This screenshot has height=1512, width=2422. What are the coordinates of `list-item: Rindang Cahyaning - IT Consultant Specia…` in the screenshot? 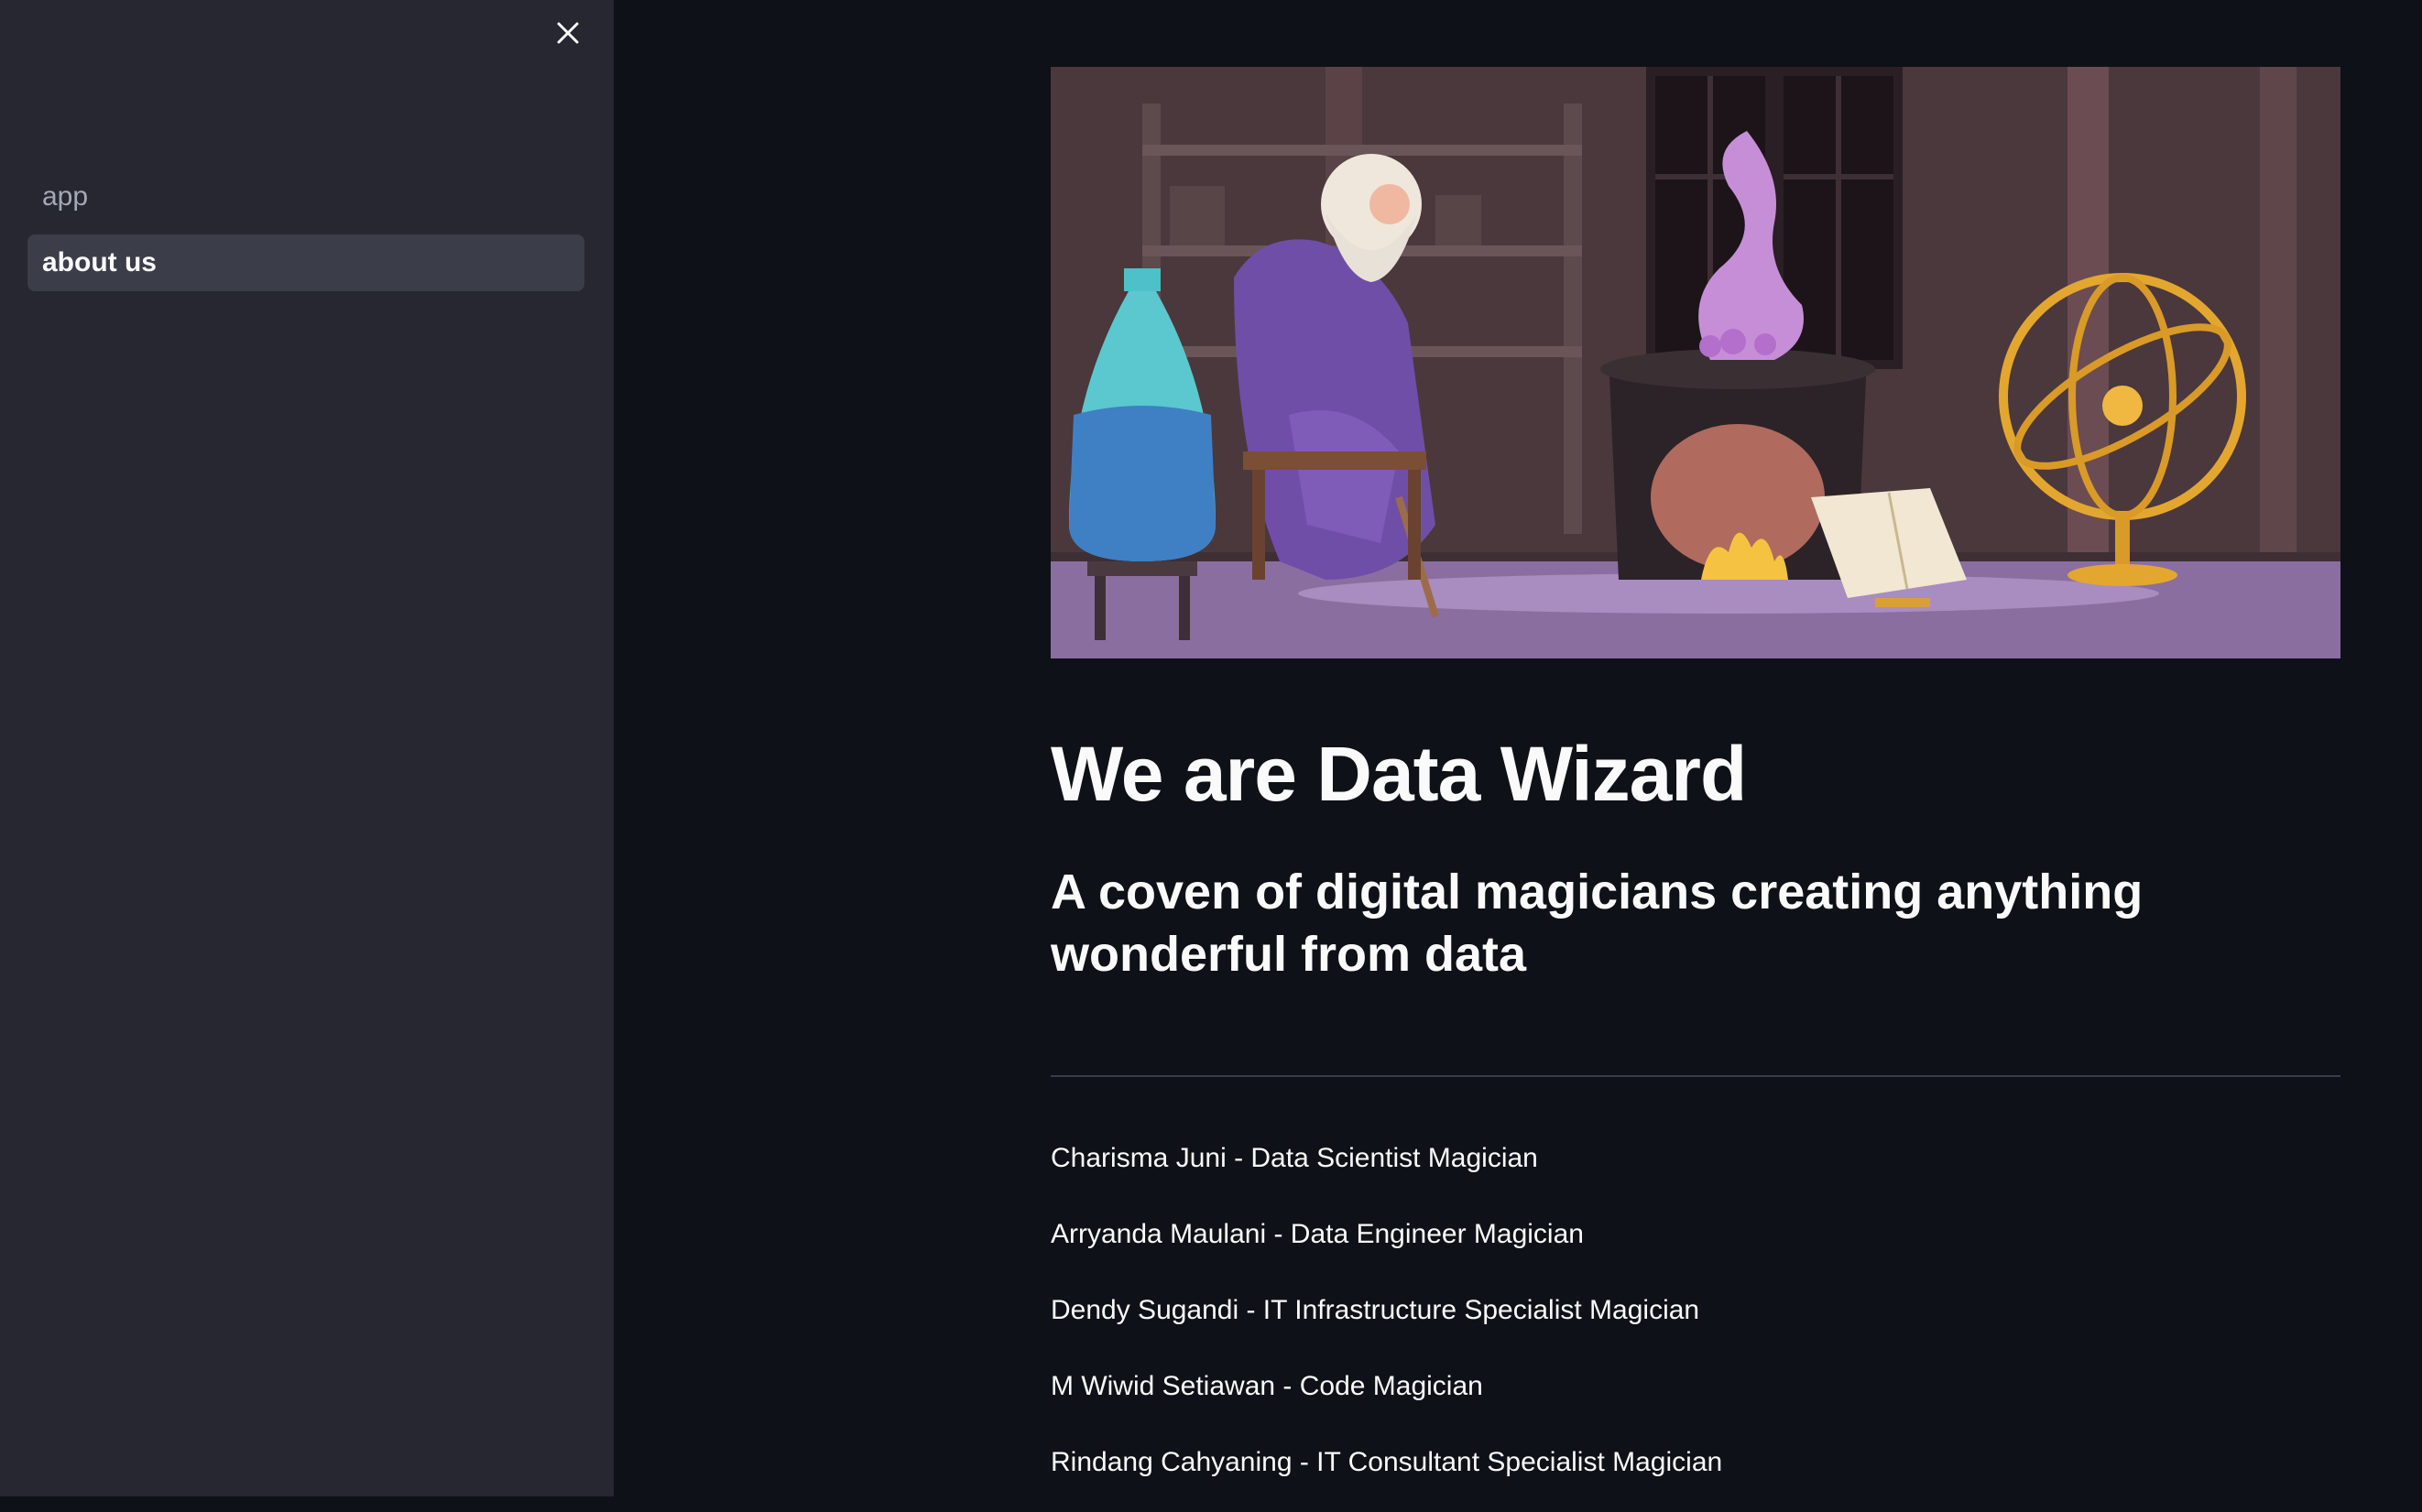 It's located at (1387, 1462).